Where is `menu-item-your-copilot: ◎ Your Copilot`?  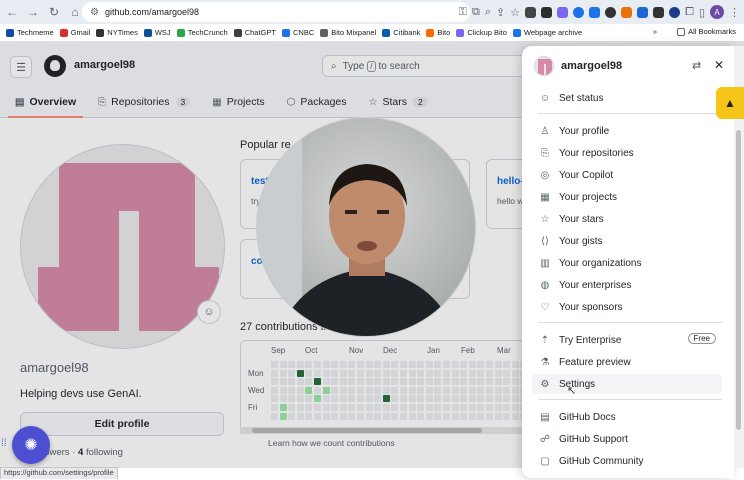
menu-item-your-copilot: ◎ Your Copilot is located at coordinates (627, 175).